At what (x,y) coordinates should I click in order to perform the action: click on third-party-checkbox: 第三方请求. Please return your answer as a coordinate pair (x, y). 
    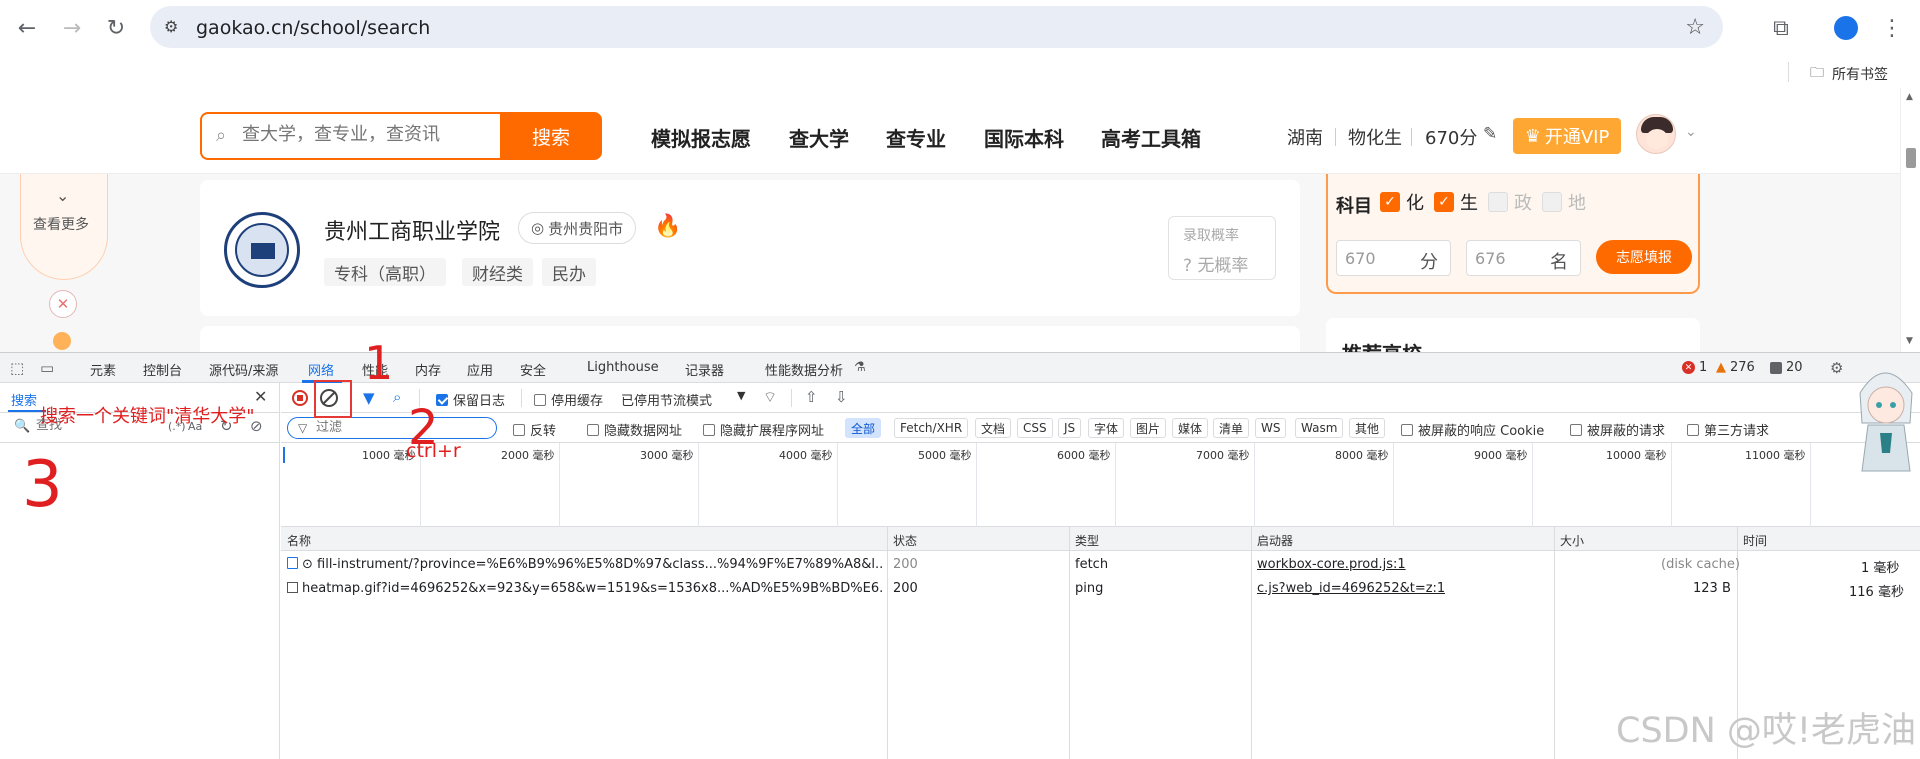
    Looking at the image, I should click on (1728, 429).